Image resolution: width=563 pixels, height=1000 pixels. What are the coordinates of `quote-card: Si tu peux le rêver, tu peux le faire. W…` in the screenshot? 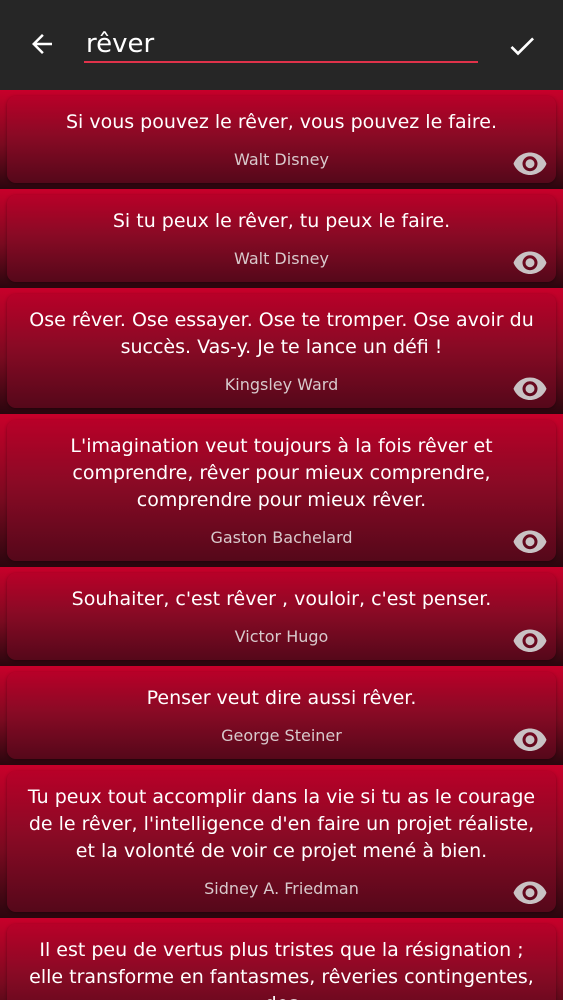 It's located at (281, 238).